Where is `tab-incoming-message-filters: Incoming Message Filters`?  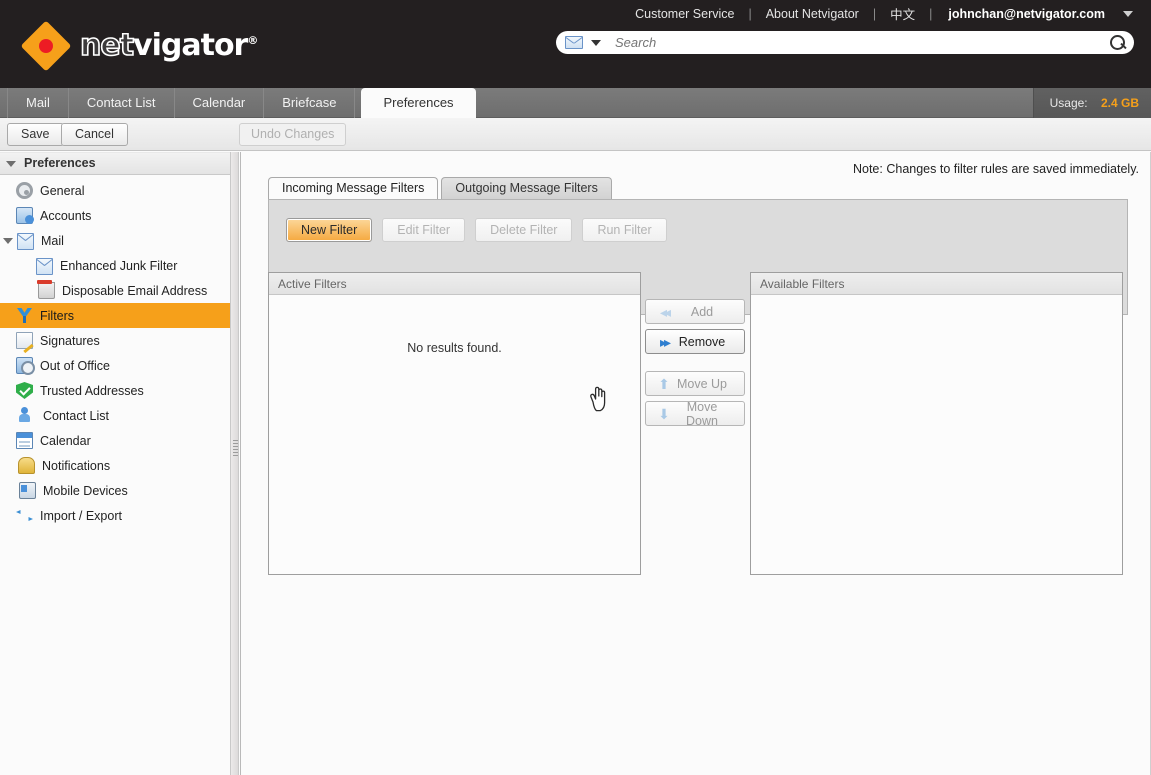 tab-incoming-message-filters: Incoming Message Filters is located at coordinates (353, 188).